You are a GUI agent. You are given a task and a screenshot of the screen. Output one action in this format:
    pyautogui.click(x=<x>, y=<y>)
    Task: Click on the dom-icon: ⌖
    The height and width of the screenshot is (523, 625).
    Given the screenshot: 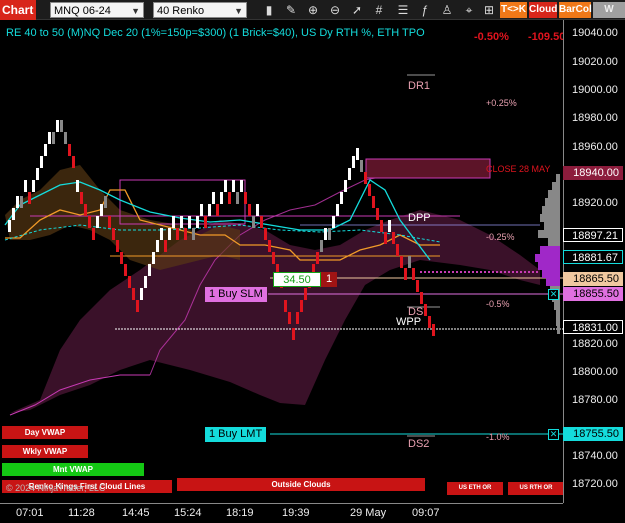 What is the action you would take?
    pyautogui.click(x=469, y=10)
    